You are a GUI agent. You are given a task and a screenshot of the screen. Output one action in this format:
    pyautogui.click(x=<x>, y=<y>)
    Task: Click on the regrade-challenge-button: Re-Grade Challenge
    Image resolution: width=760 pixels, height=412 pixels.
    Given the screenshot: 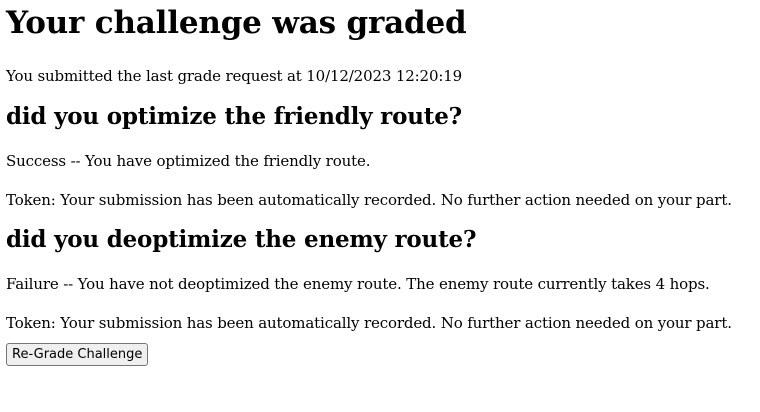 What is the action you would take?
    pyautogui.click(x=77, y=354)
    